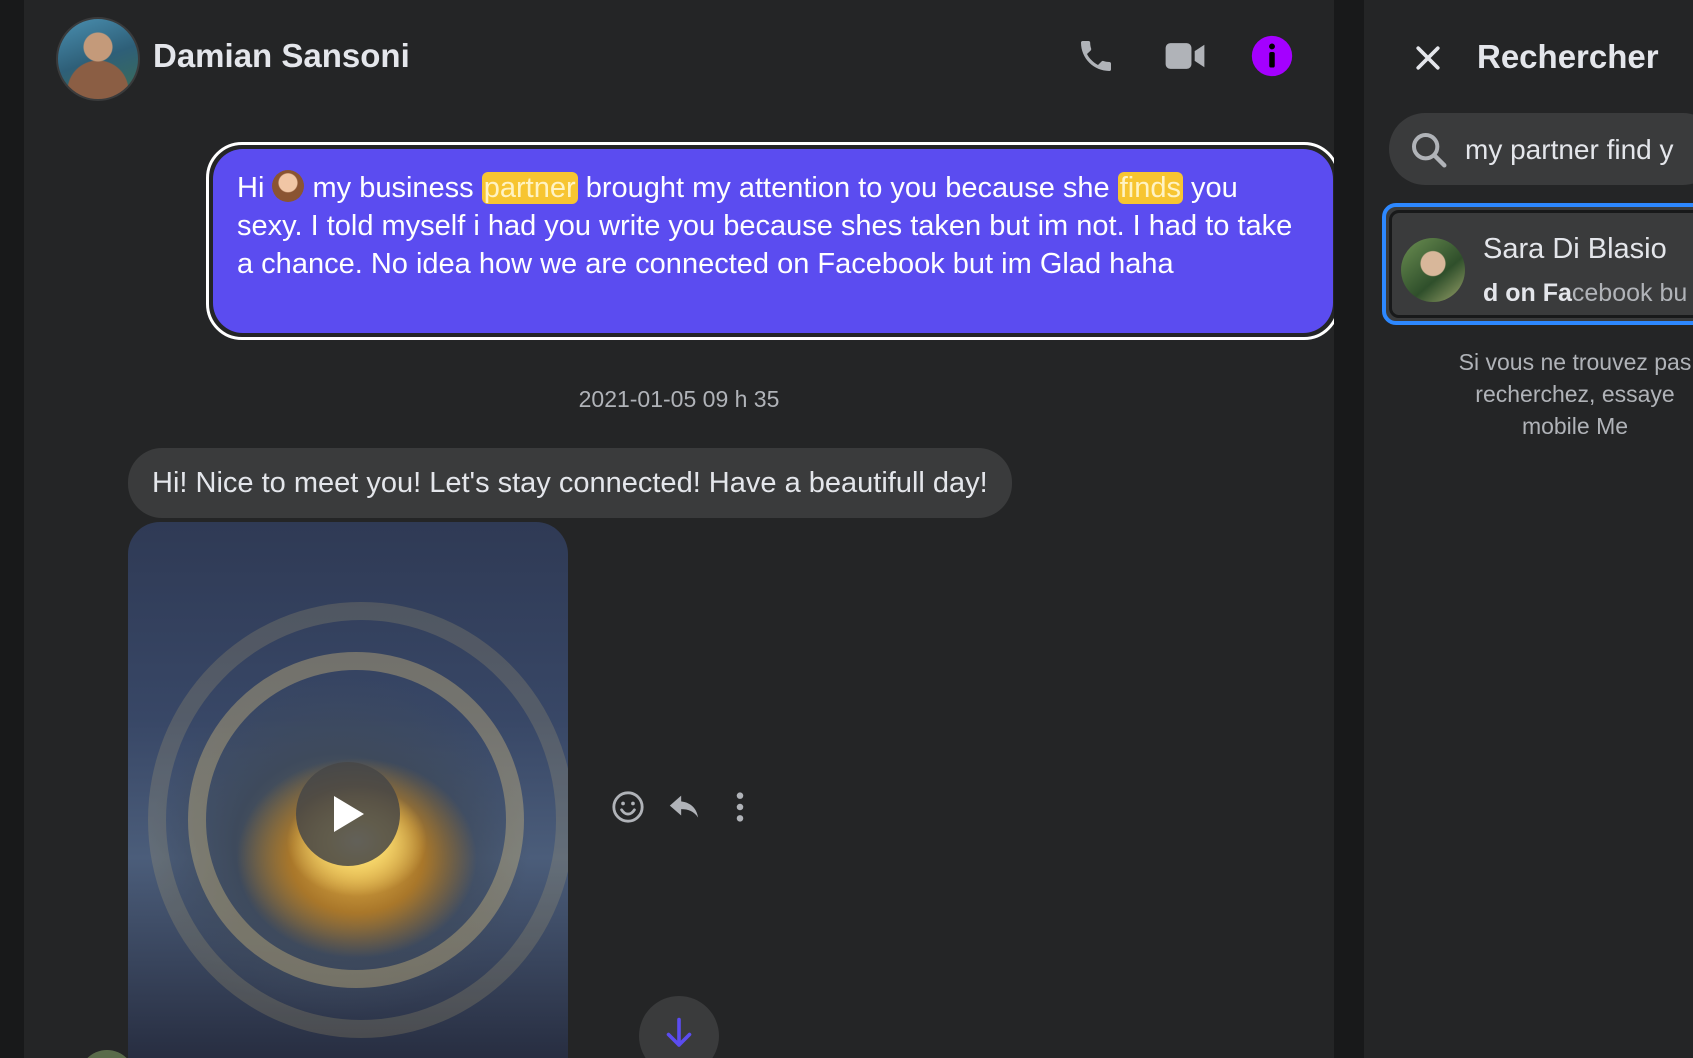 The image size is (1693, 1058). What do you see at coordinates (288, 186) in the screenshot?
I see `raising-hand-emoji-icon` at bounding box center [288, 186].